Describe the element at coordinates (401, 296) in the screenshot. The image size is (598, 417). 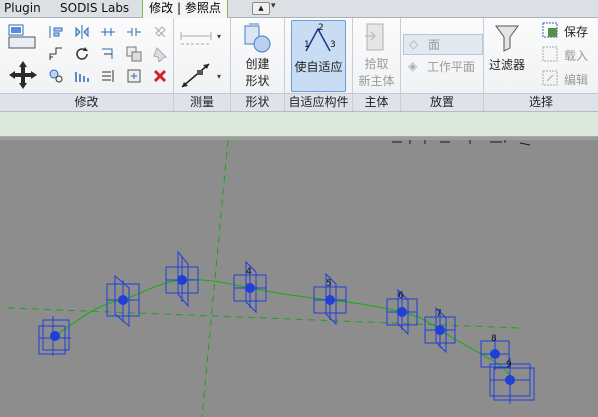
I see `point-label: 6` at that location.